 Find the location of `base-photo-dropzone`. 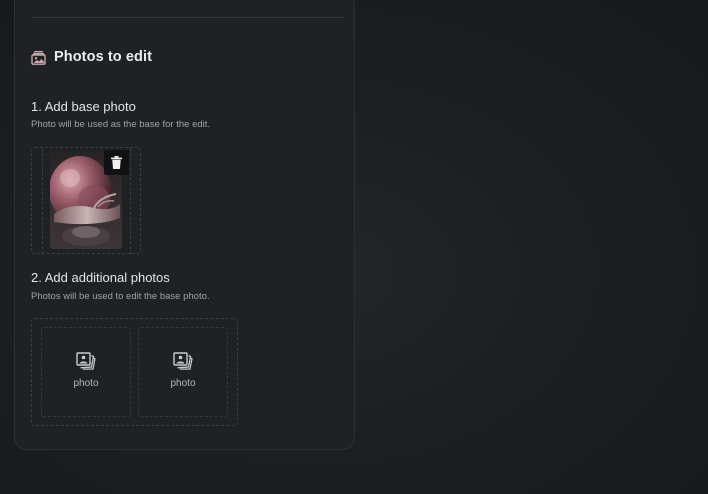

base-photo-dropzone is located at coordinates (86, 200).